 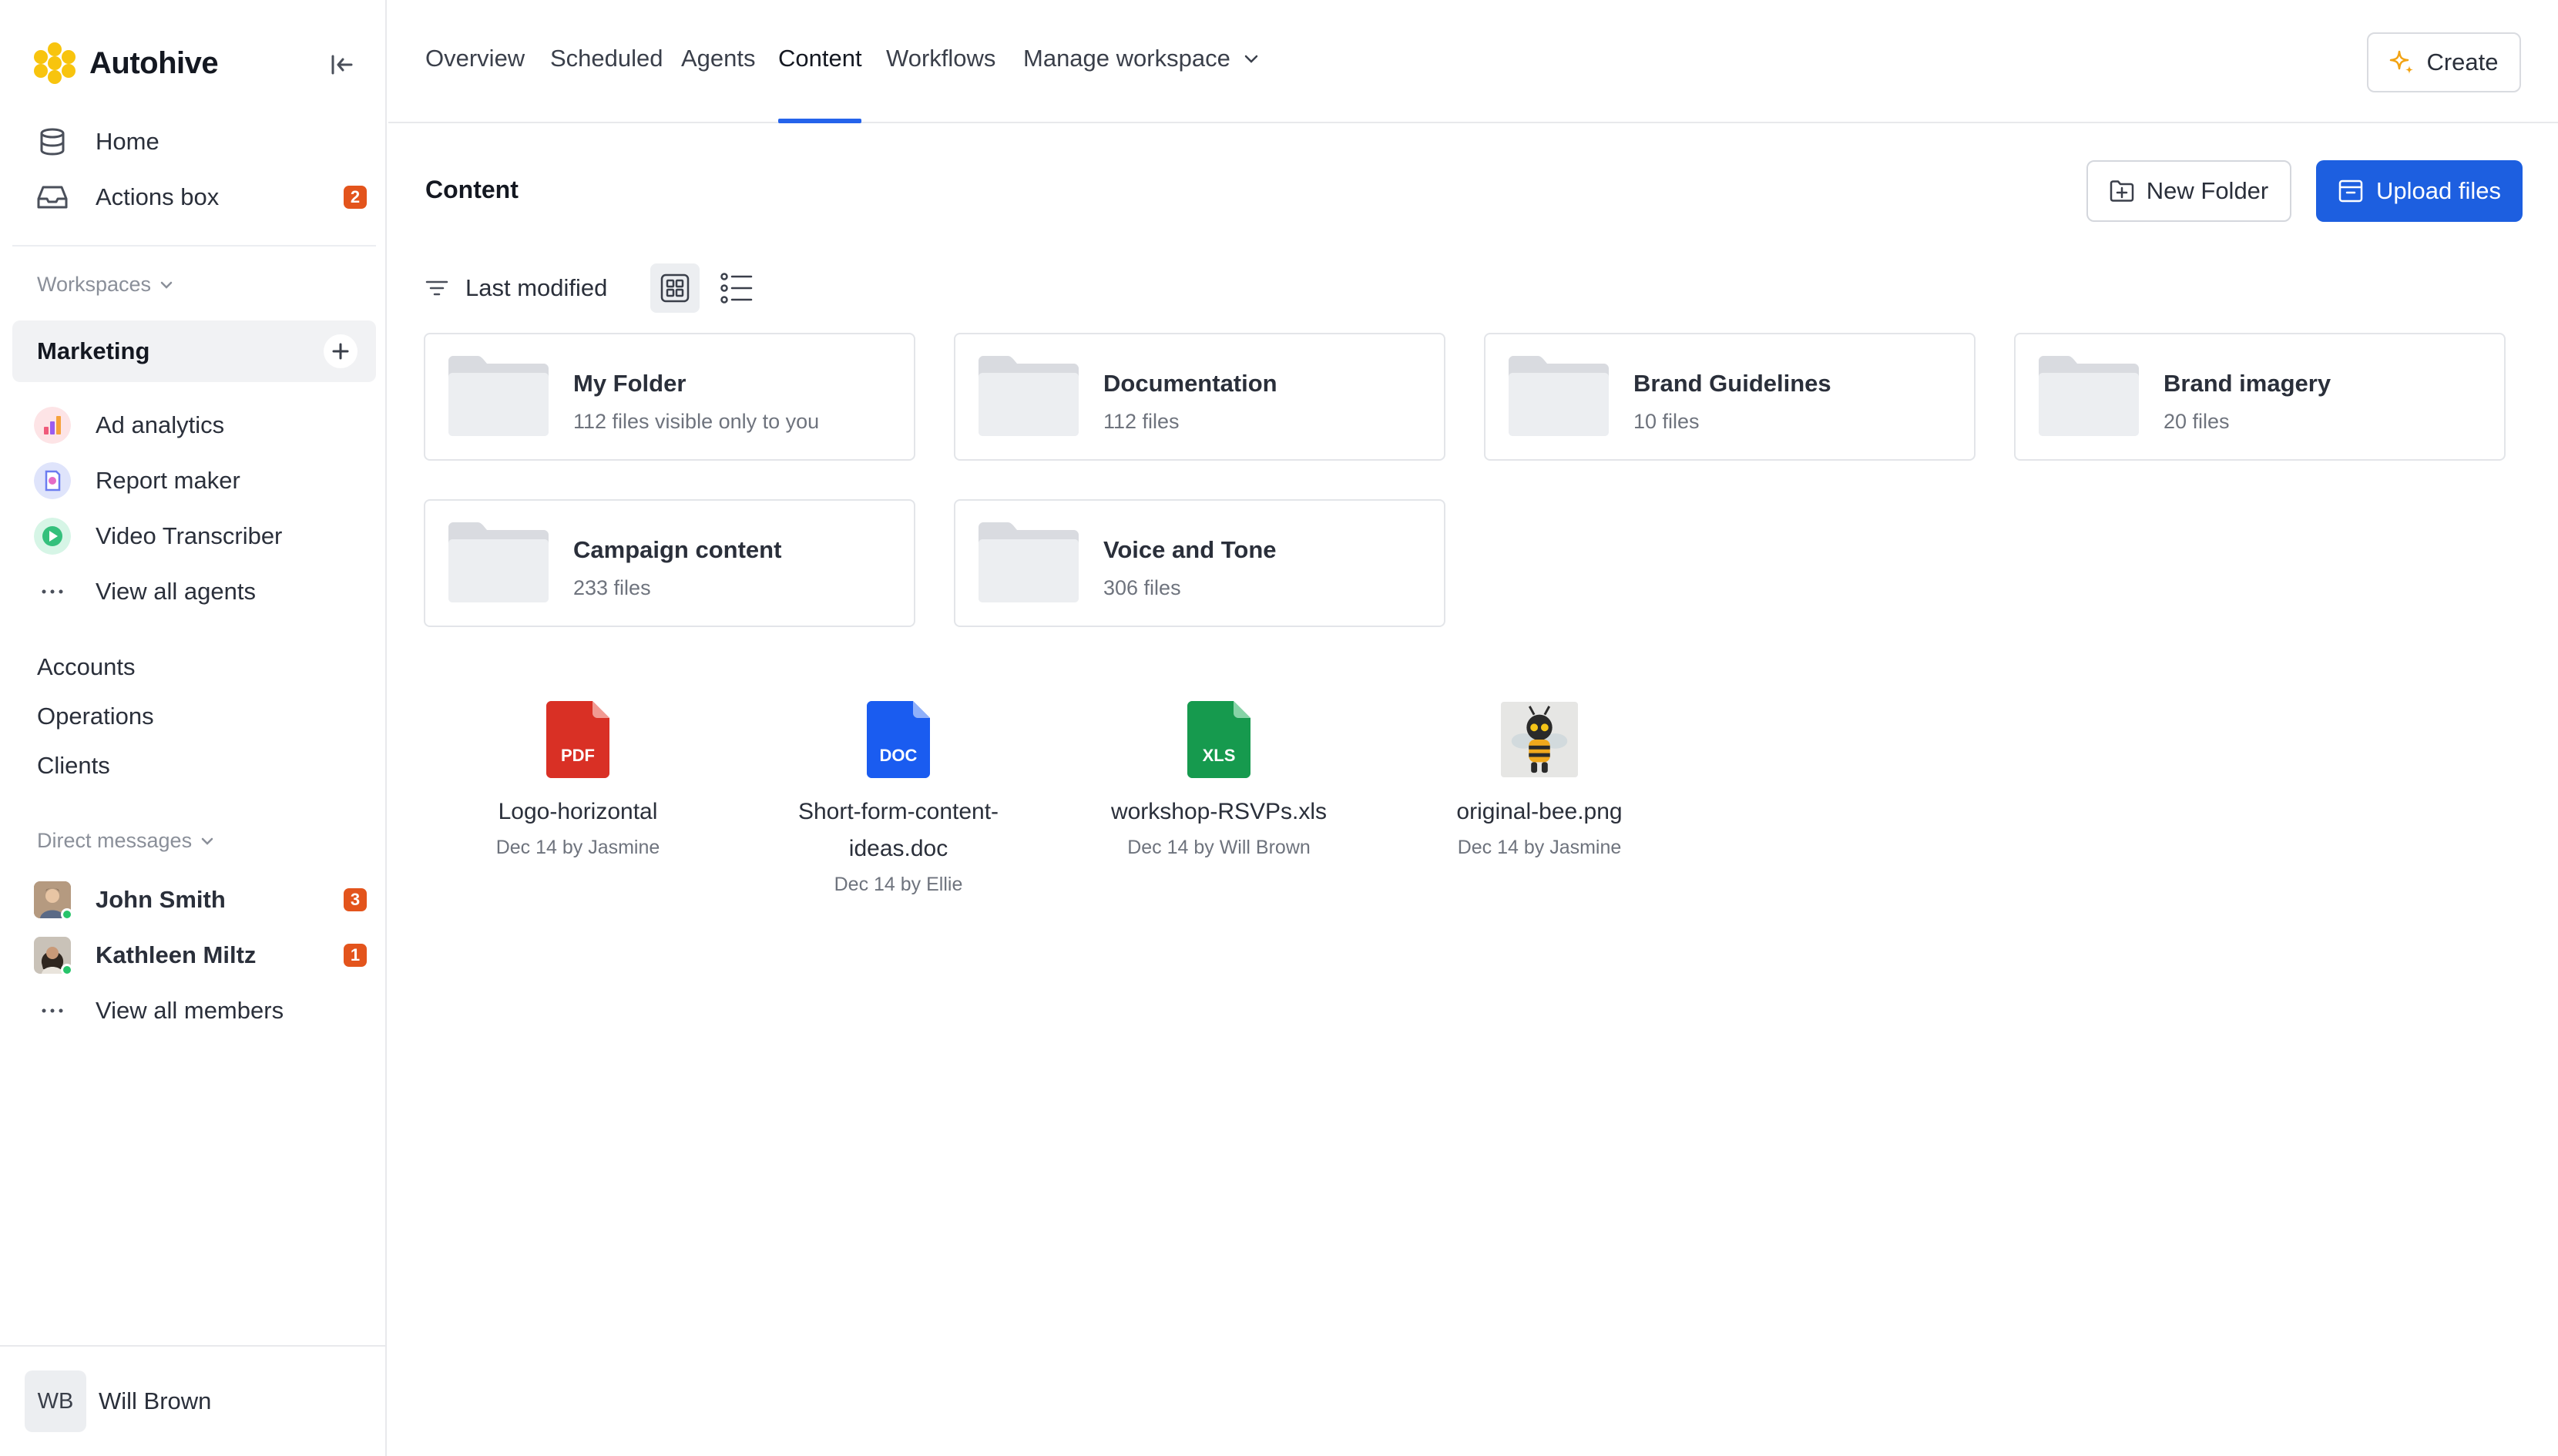 I want to click on grid-icon, so click(x=675, y=288).